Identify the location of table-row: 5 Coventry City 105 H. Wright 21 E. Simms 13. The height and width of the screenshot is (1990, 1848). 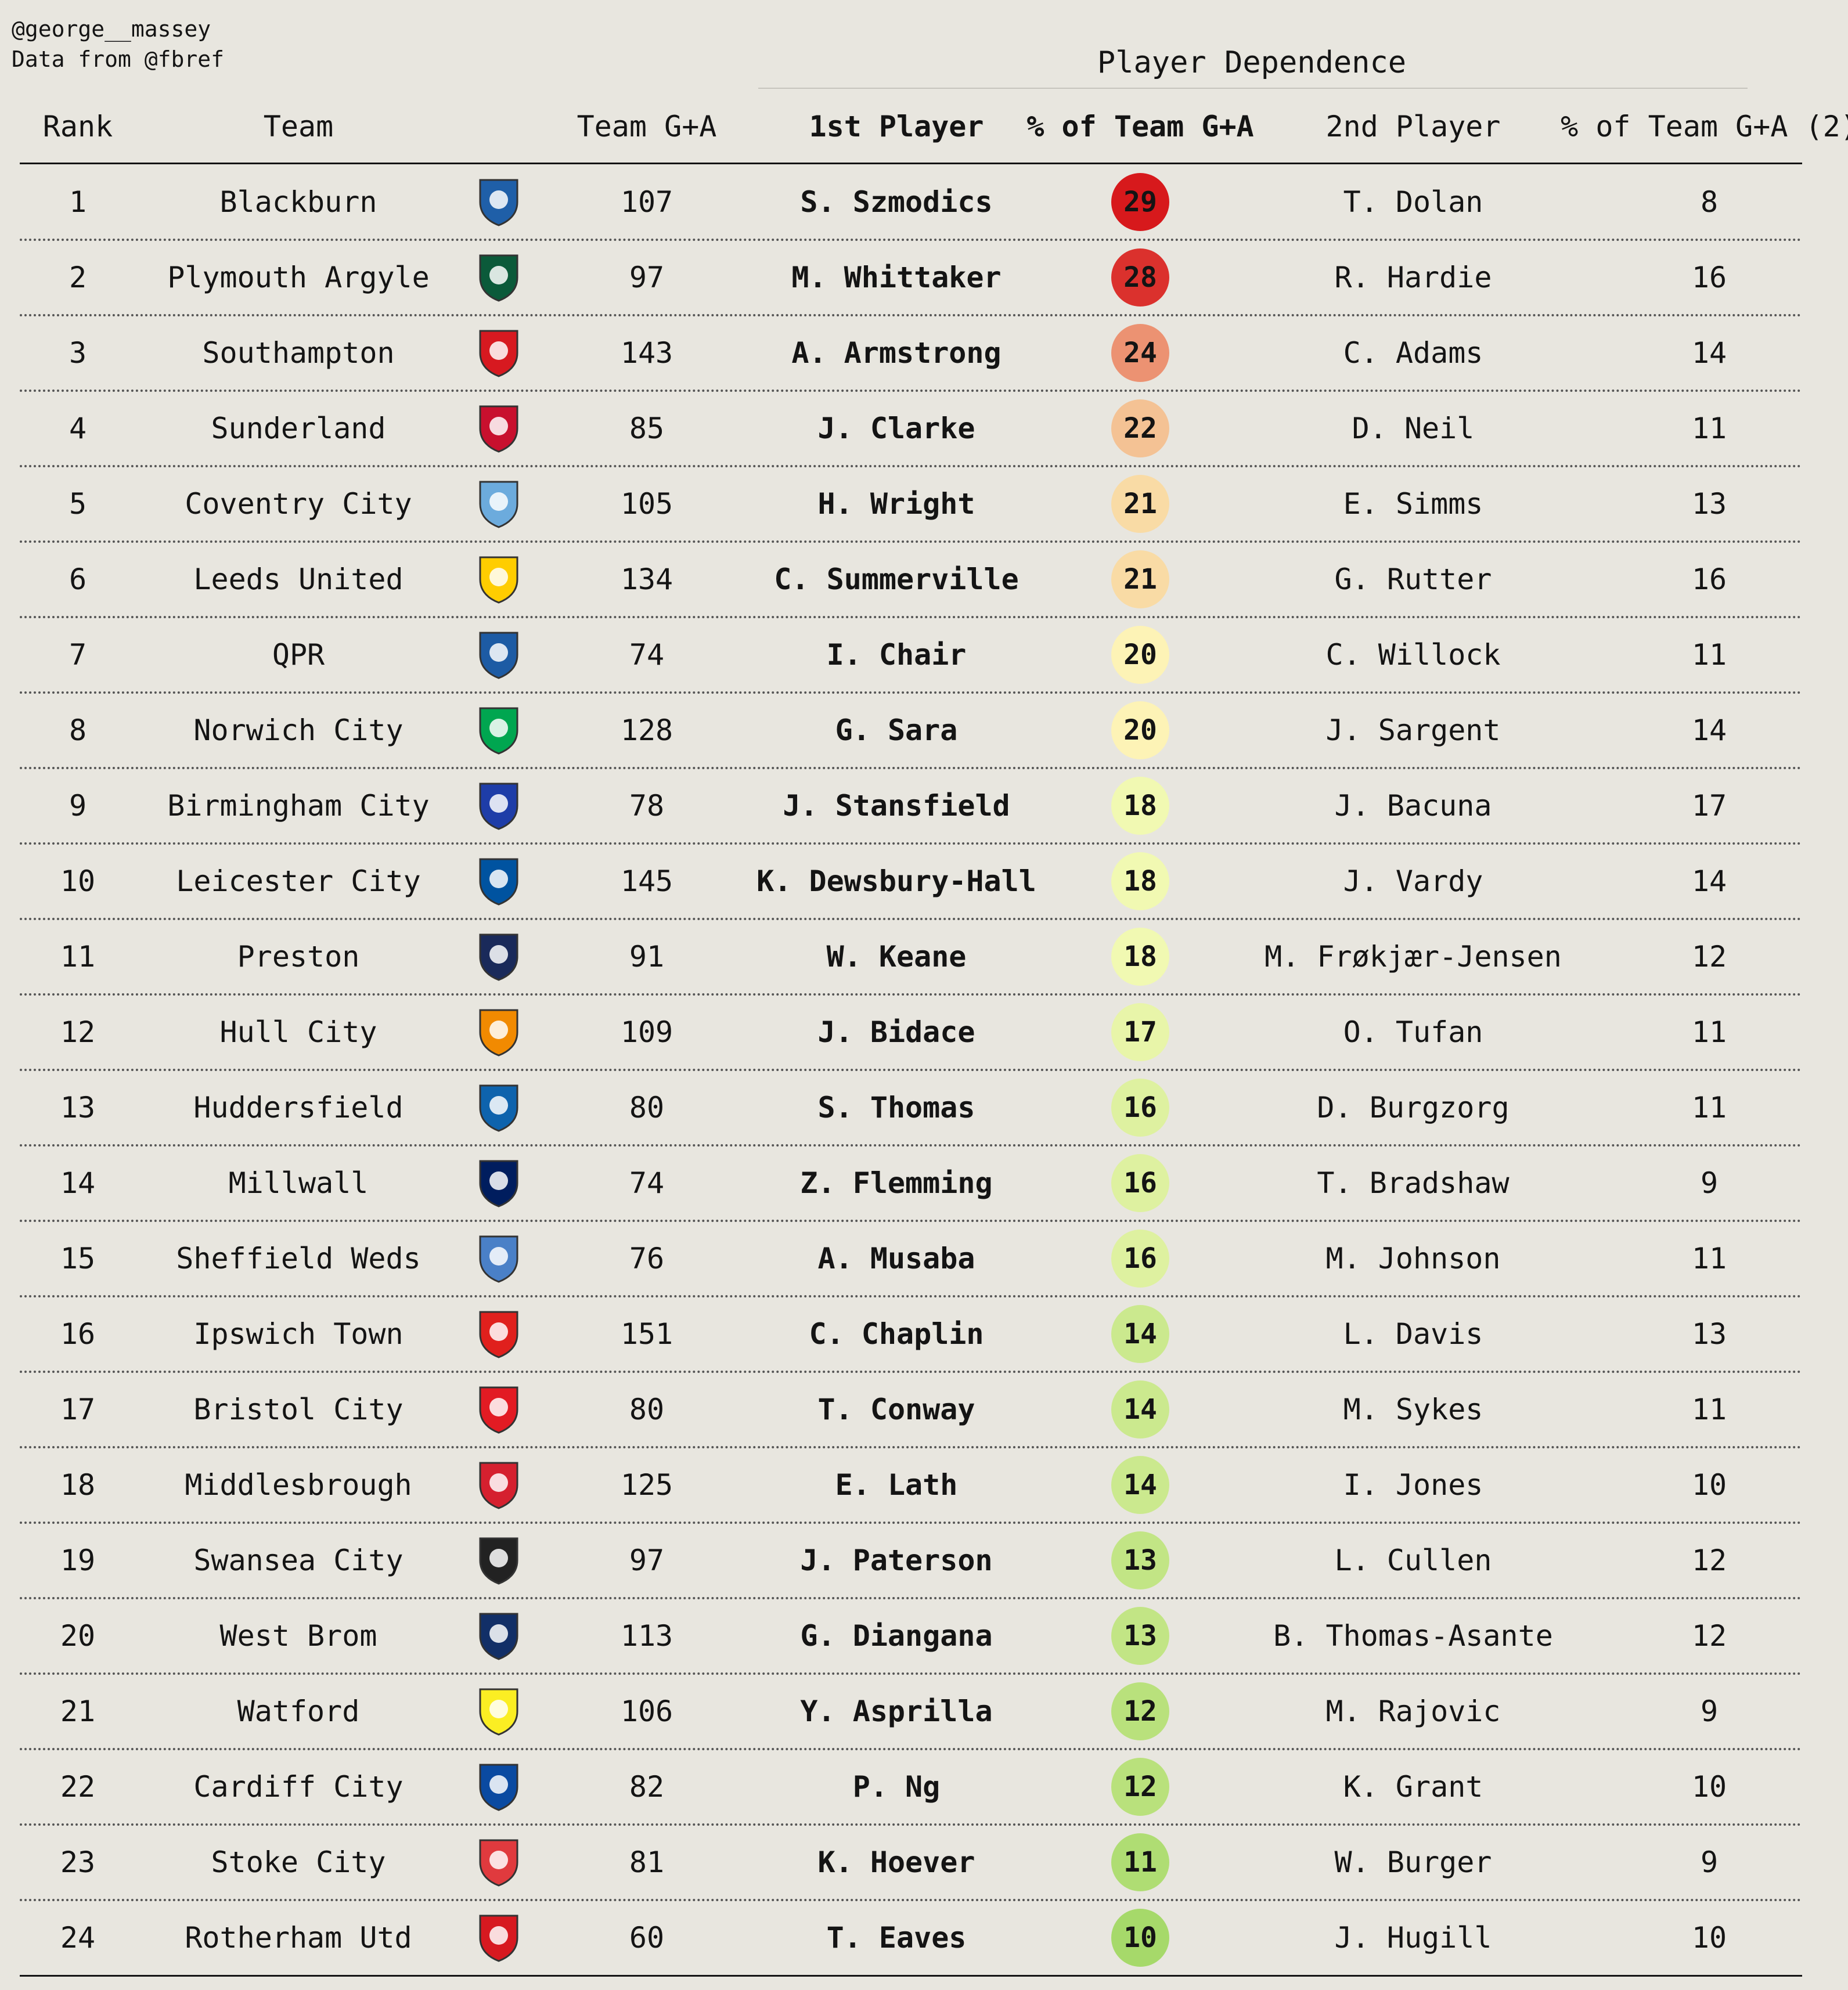
(911, 505).